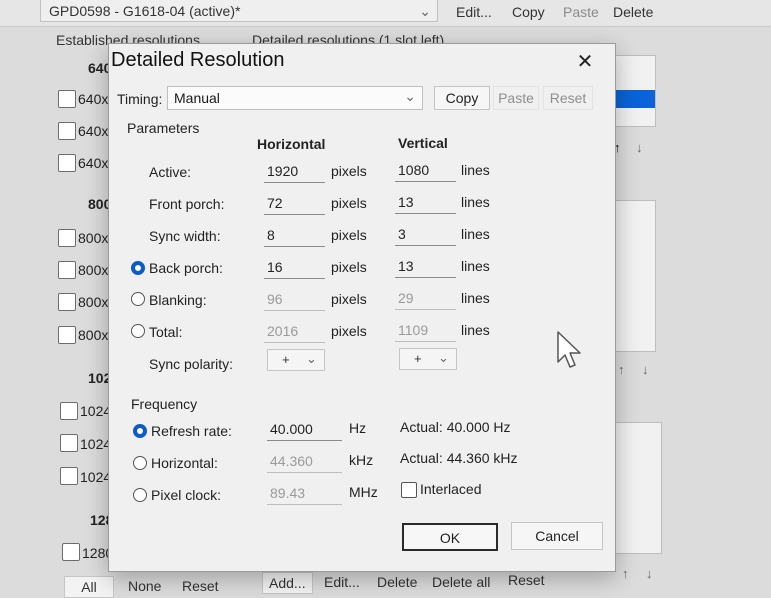 Image resolution: width=771 pixels, height=598 pixels. Describe the element at coordinates (198, 60) in the screenshot. I see `dialog-title: Detailed Resolution` at that location.